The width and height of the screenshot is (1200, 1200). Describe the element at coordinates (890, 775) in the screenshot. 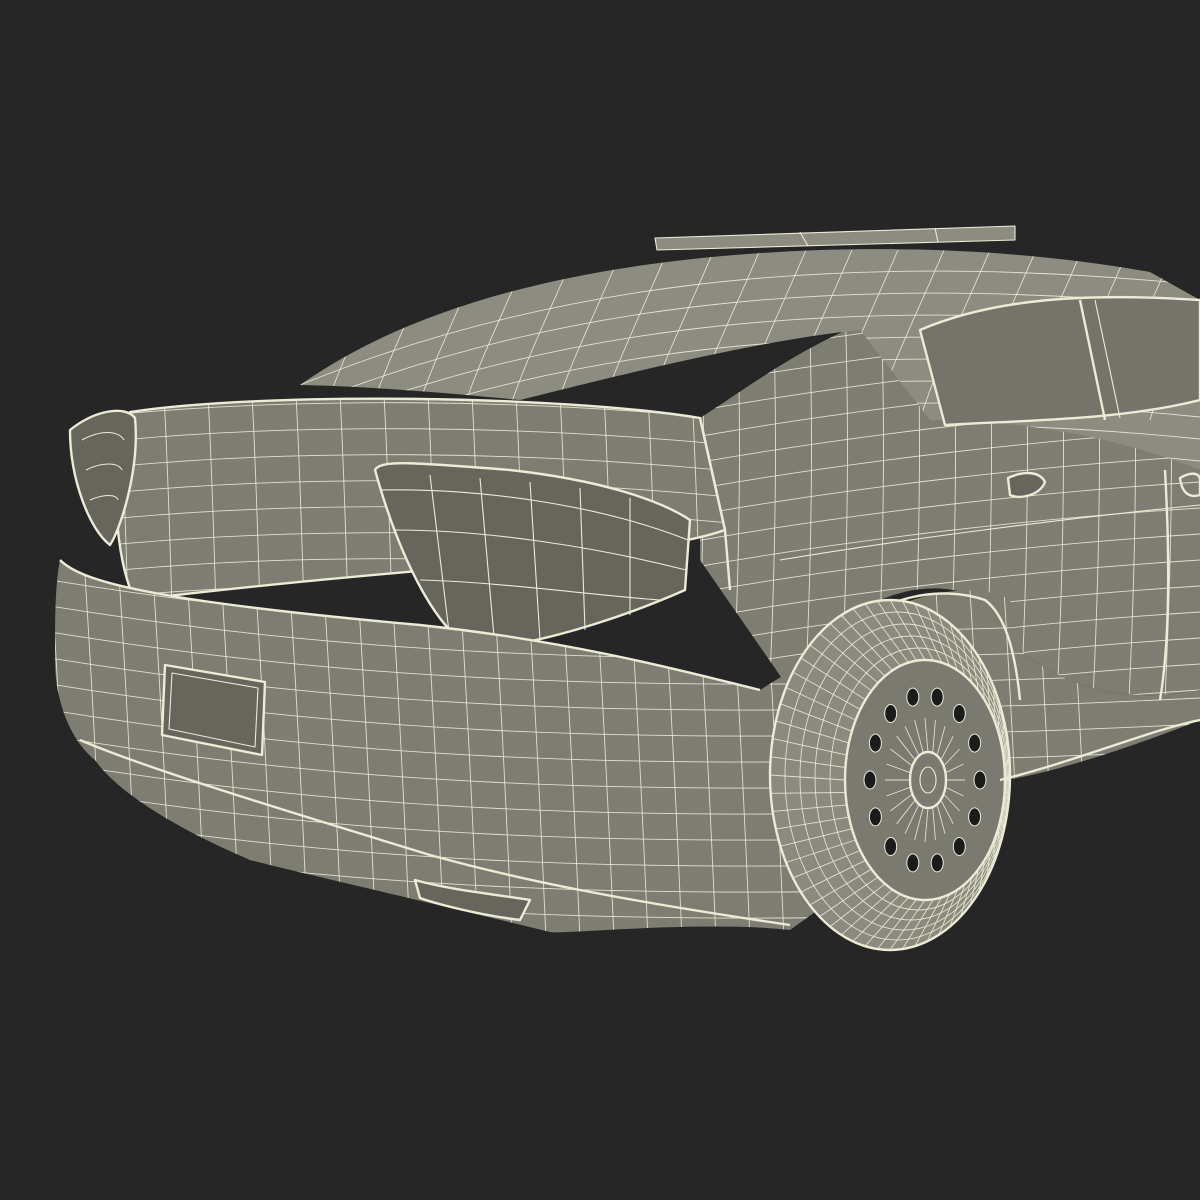

I see `rear-wheel` at that location.